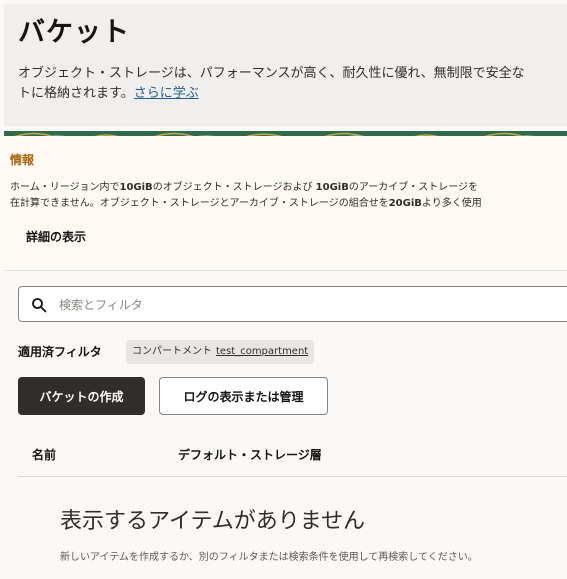  What do you see at coordinates (290, 94) in the screenshot?
I see `description-line-2: トに格納されます。さらに学ぶ` at bounding box center [290, 94].